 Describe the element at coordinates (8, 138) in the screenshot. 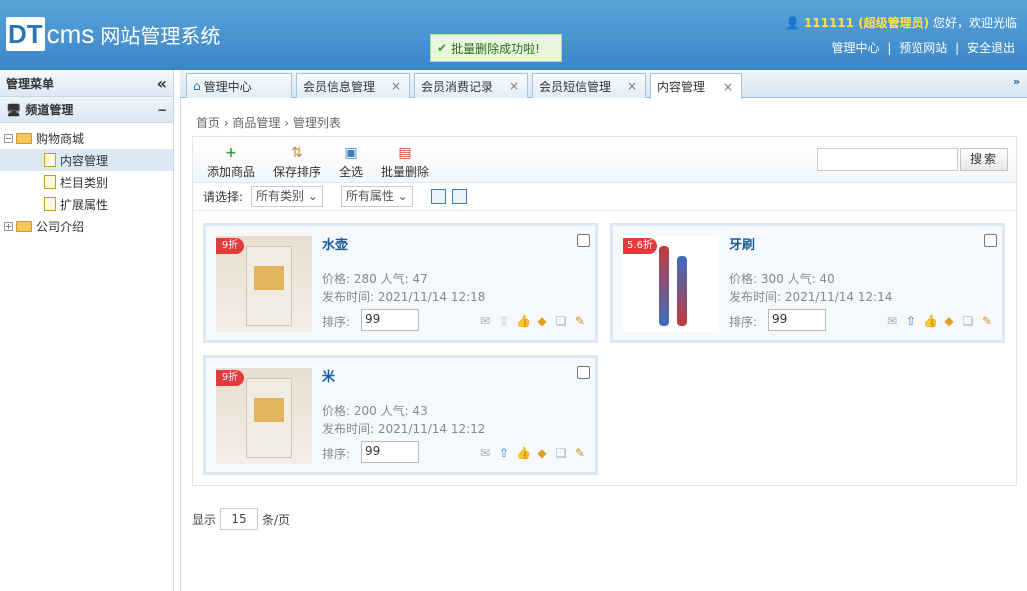

I see `minus-icon: −` at that location.